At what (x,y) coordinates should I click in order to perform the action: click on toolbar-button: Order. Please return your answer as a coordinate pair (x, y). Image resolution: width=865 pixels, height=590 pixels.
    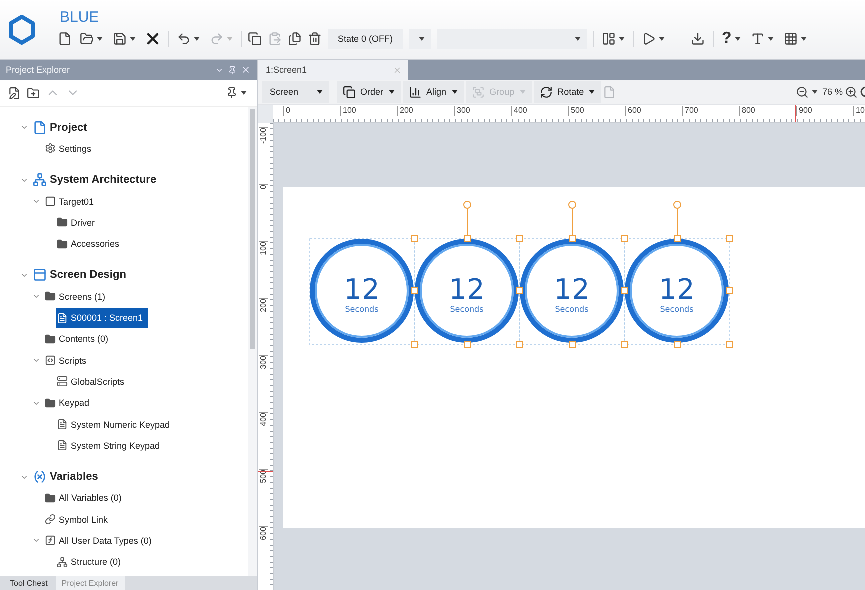
    Looking at the image, I should click on (368, 92).